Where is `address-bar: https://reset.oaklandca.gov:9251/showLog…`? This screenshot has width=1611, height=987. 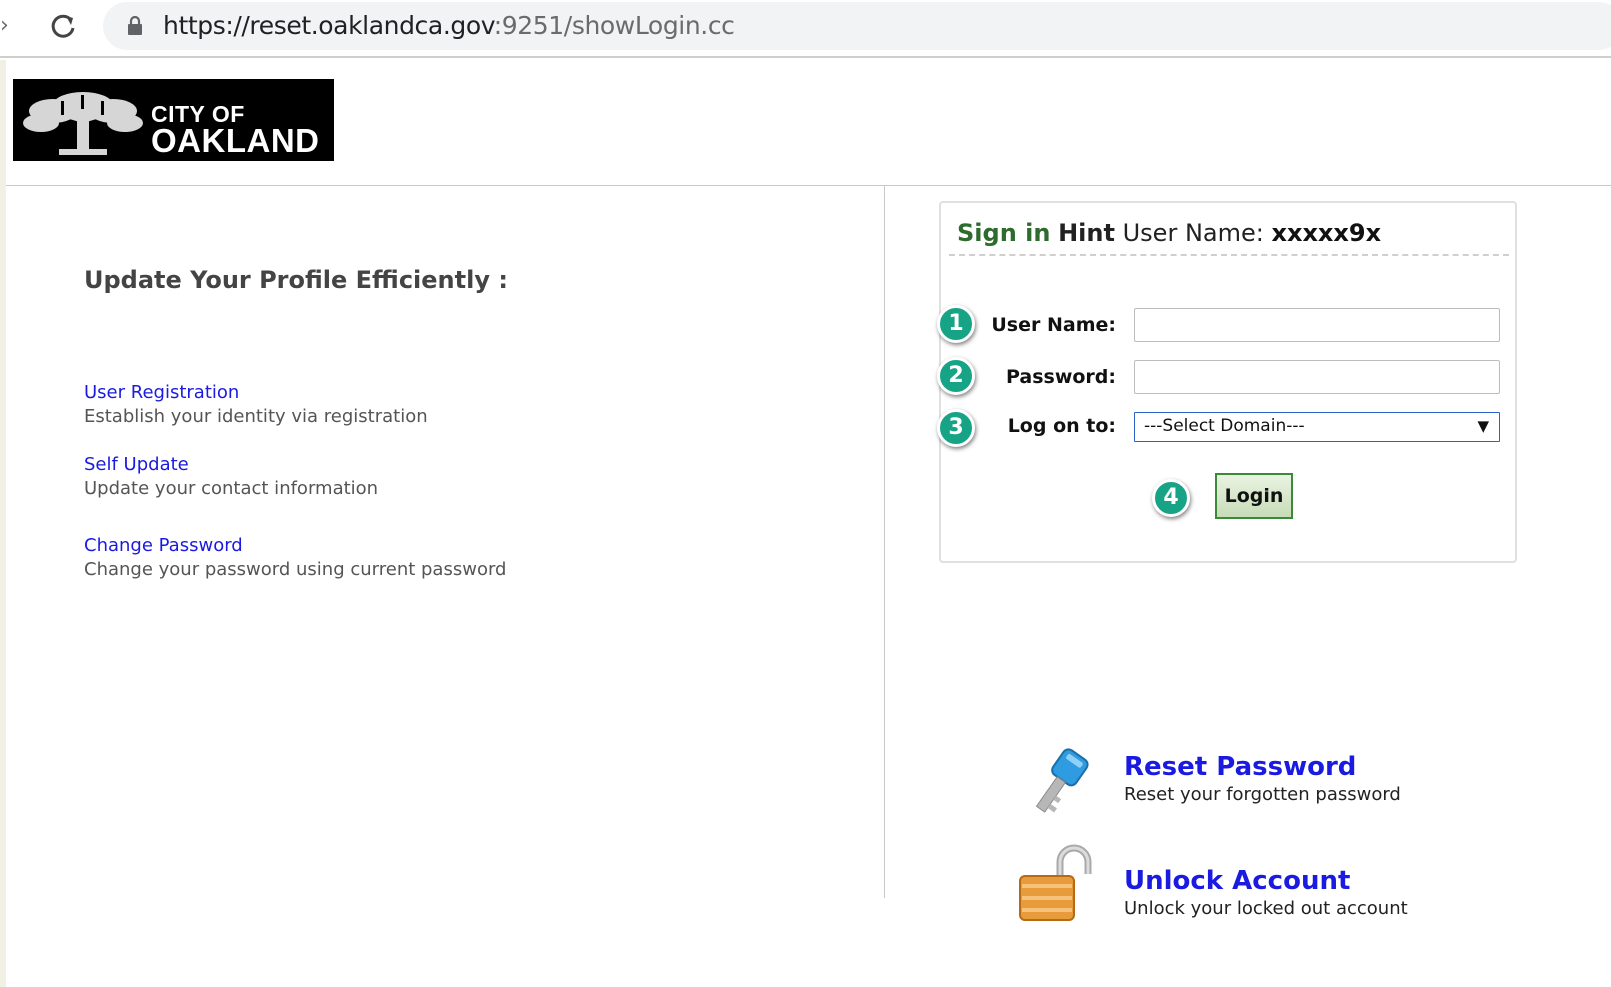 address-bar: https://reset.oaklandca.gov:9251/showLog… is located at coordinates (857, 26).